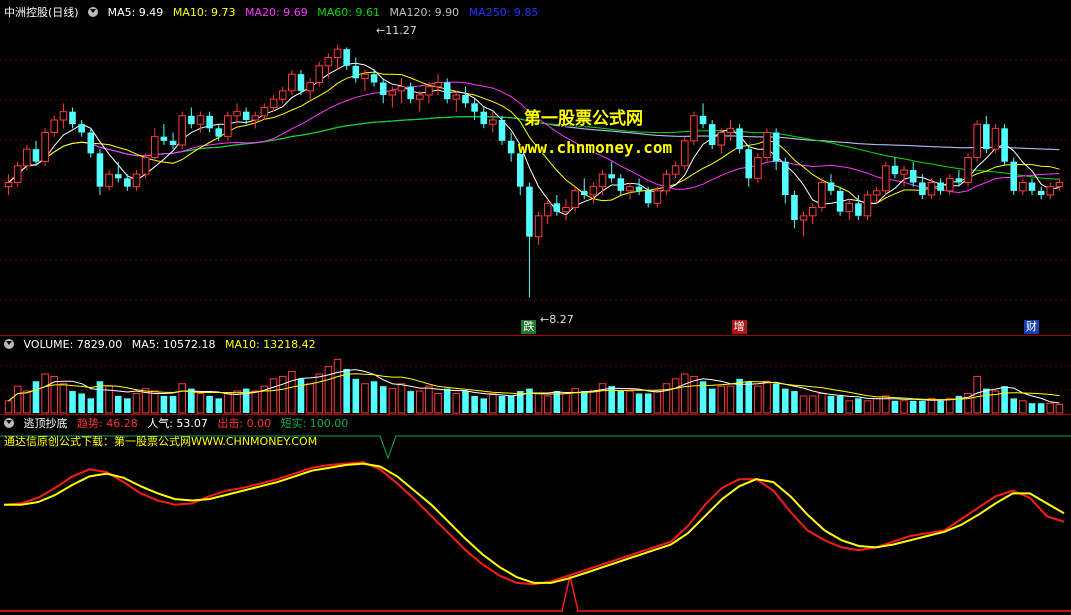  I want to click on stock-name: 中洲控股(日线), so click(41, 12).